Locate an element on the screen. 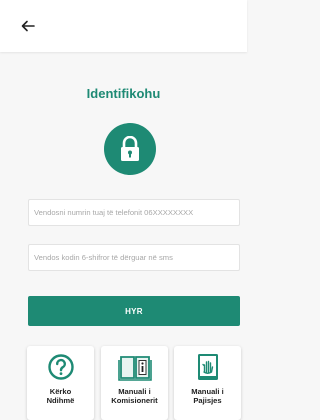 This screenshot has height=420, width=320. back-button is located at coordinates (28, 26).